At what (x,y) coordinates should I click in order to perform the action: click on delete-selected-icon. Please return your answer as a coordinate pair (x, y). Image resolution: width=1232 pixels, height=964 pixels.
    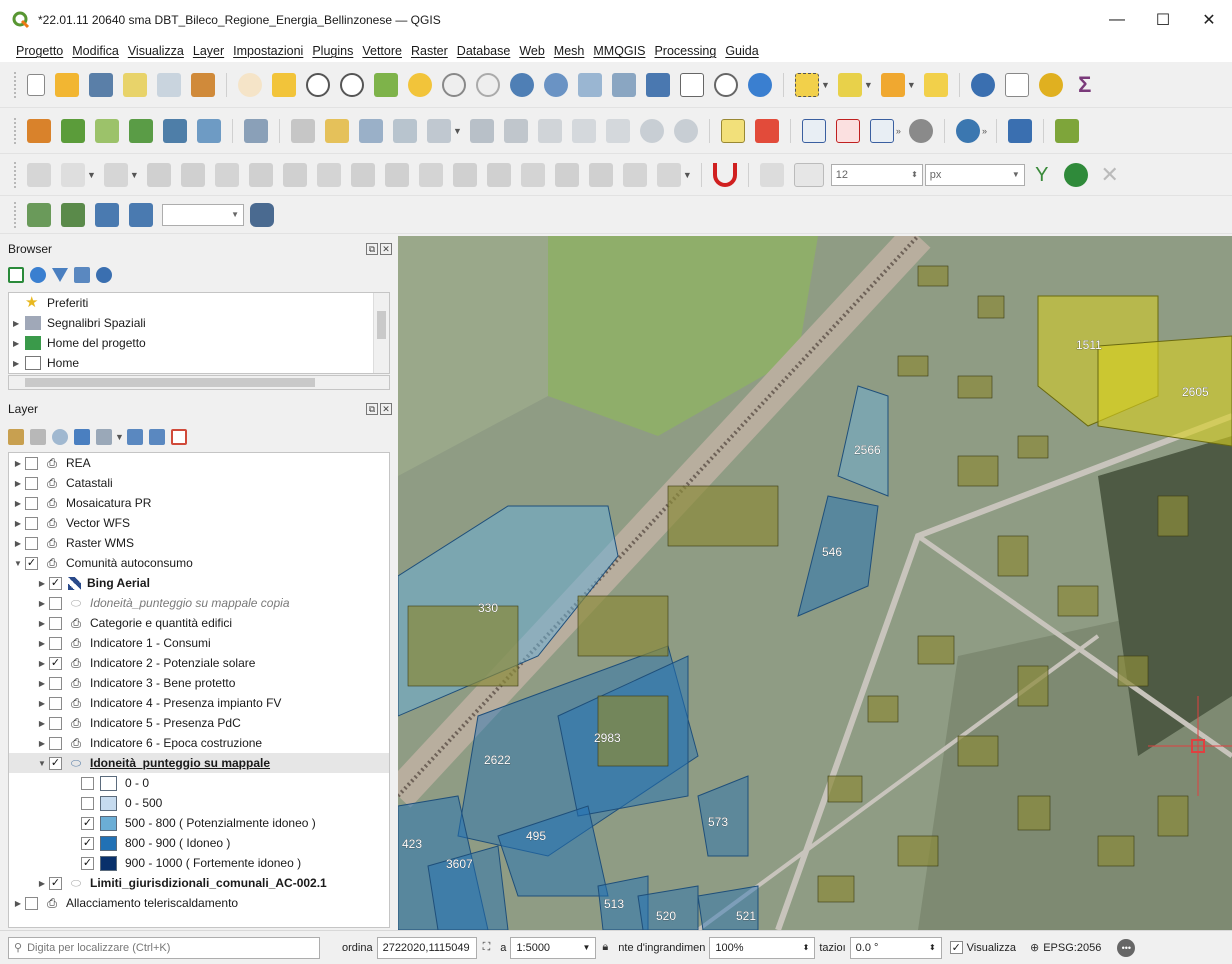
    Looking at the image, I should click on (515, 130).